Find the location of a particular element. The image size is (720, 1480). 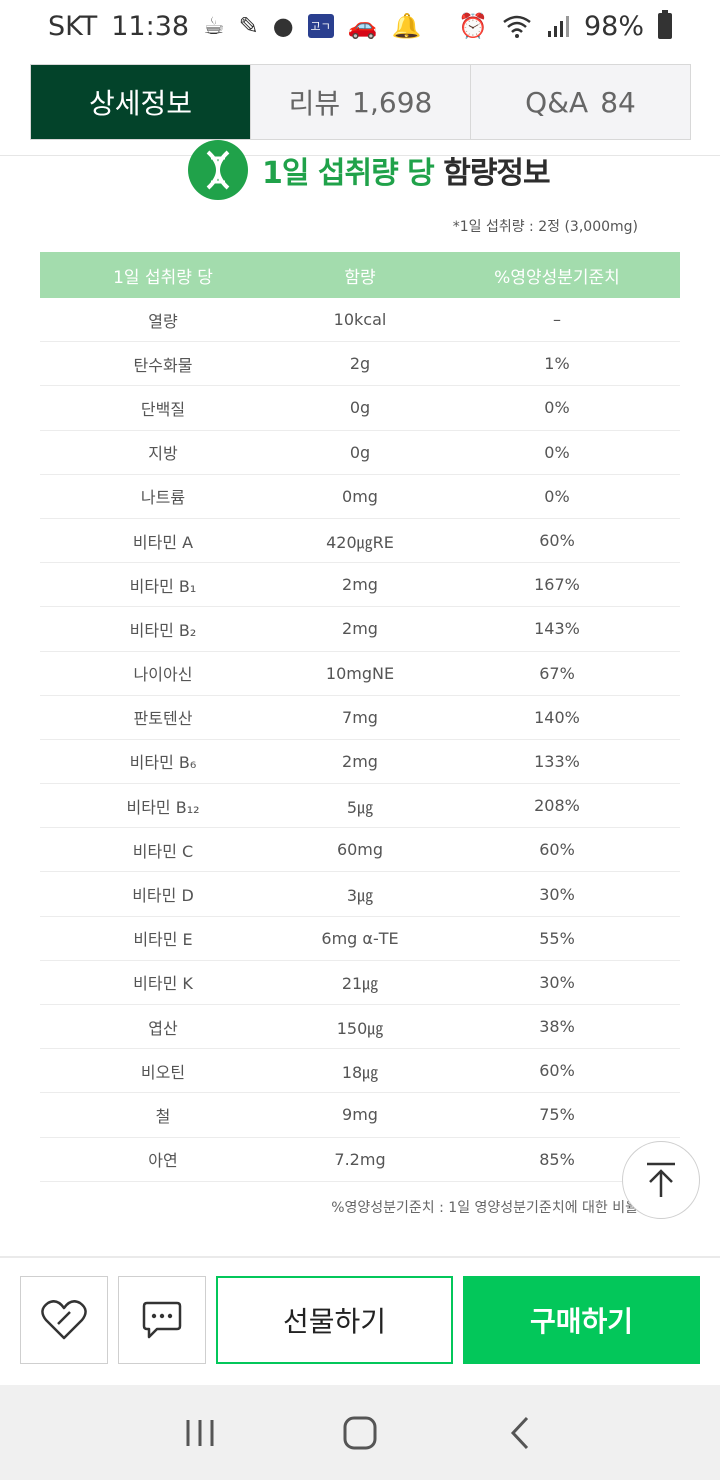

tab-reviews: 리뷰 1,698 is located at coordinates (360, 102).